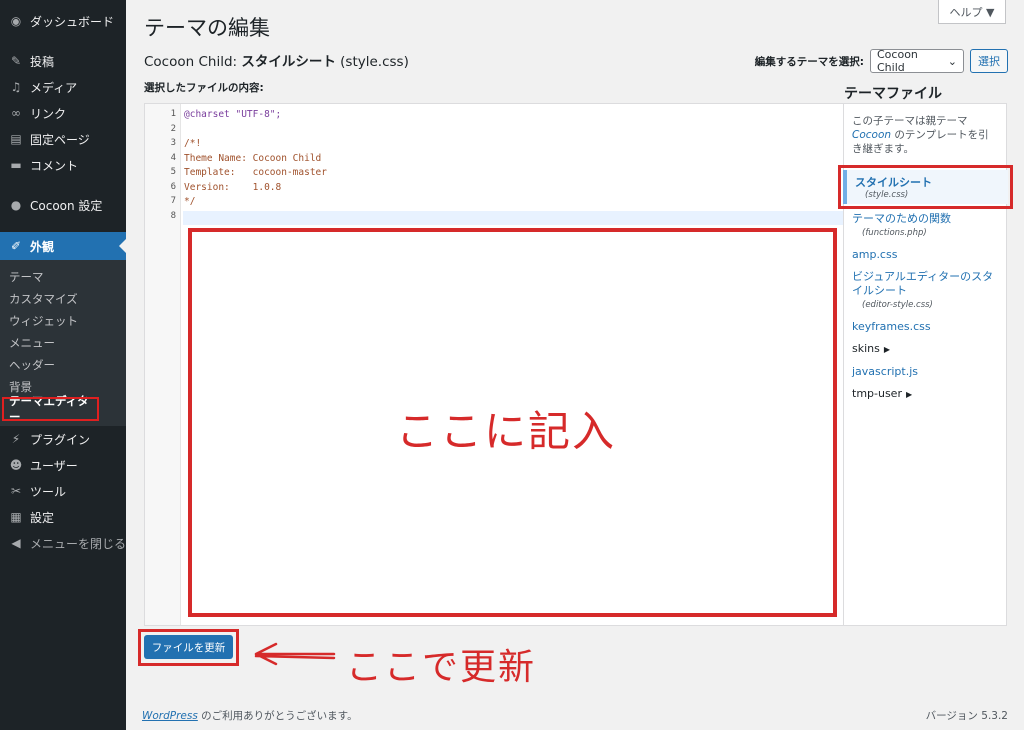  What do you see at coordinates (173, 201) in the screenshot?
I see `line-number: 7` at bounding box center [173, 201].